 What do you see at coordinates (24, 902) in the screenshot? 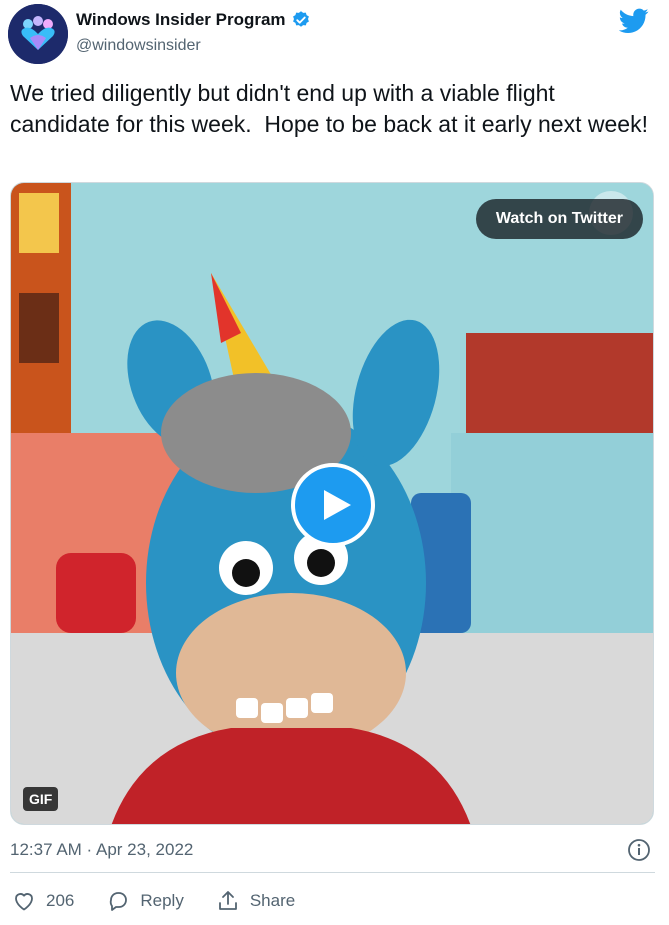
I see `heart-icon` at bounding box center [24, 902].